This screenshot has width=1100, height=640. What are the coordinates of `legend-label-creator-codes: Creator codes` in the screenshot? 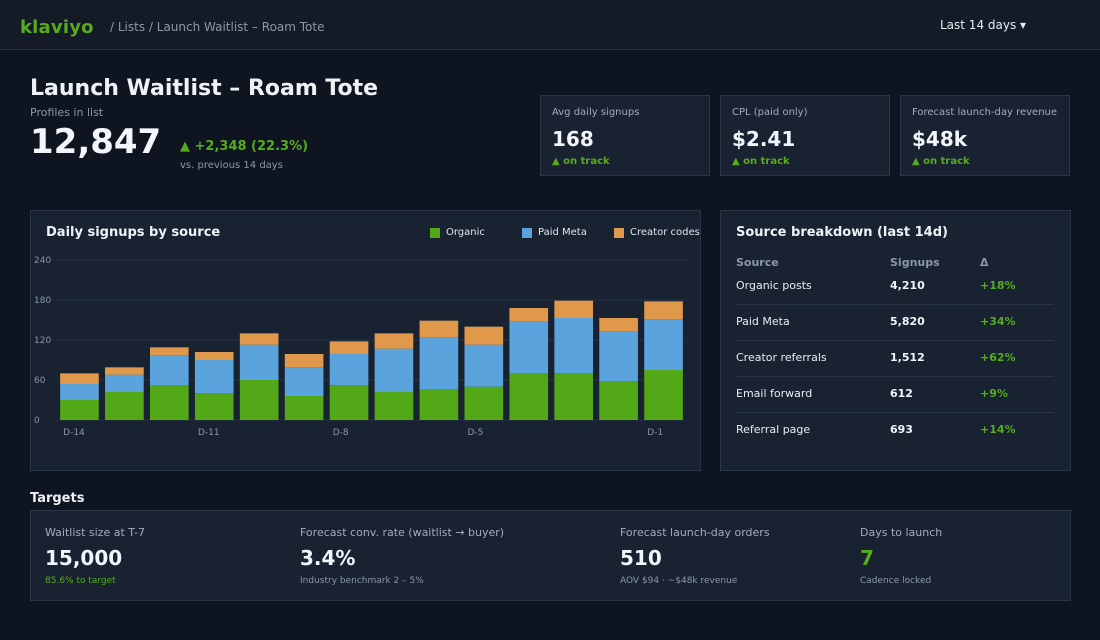 It's located at (665, 232).